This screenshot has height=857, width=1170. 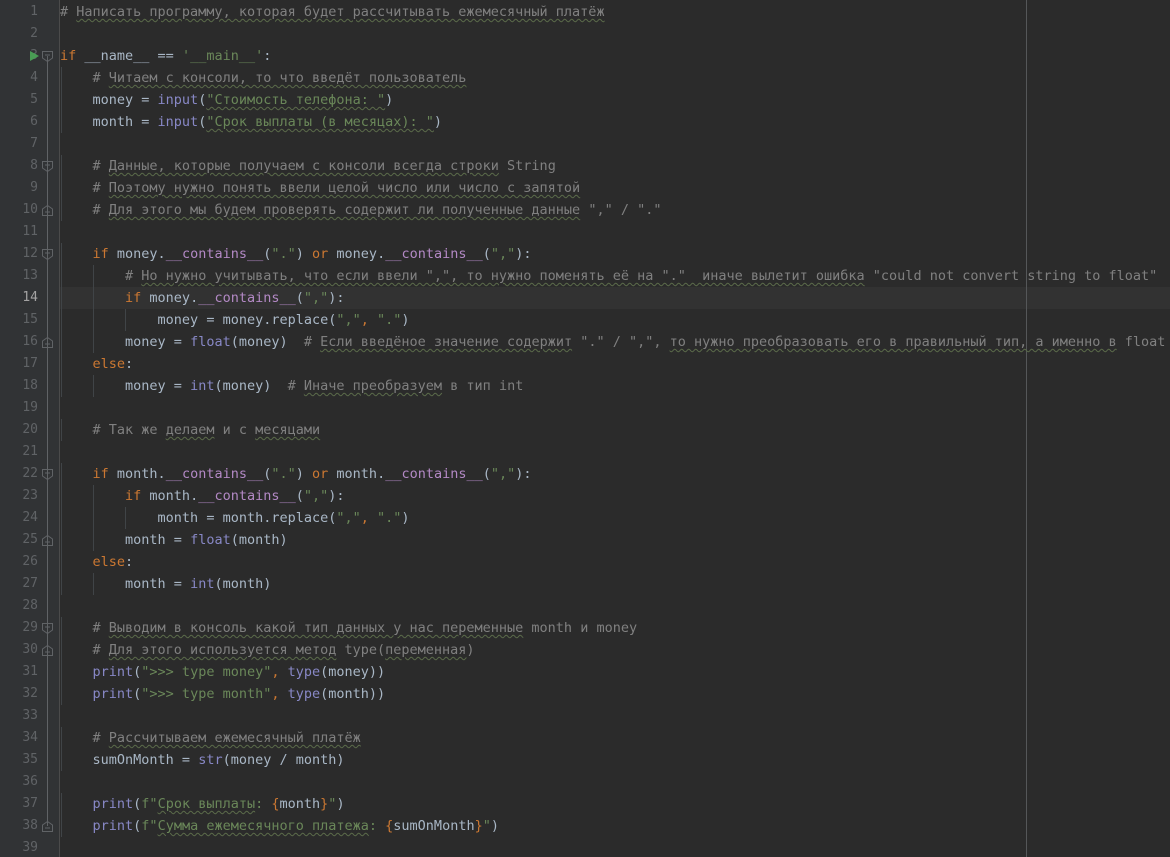 I want to click on code-token: "," / ".", so click(x=621, y=210).